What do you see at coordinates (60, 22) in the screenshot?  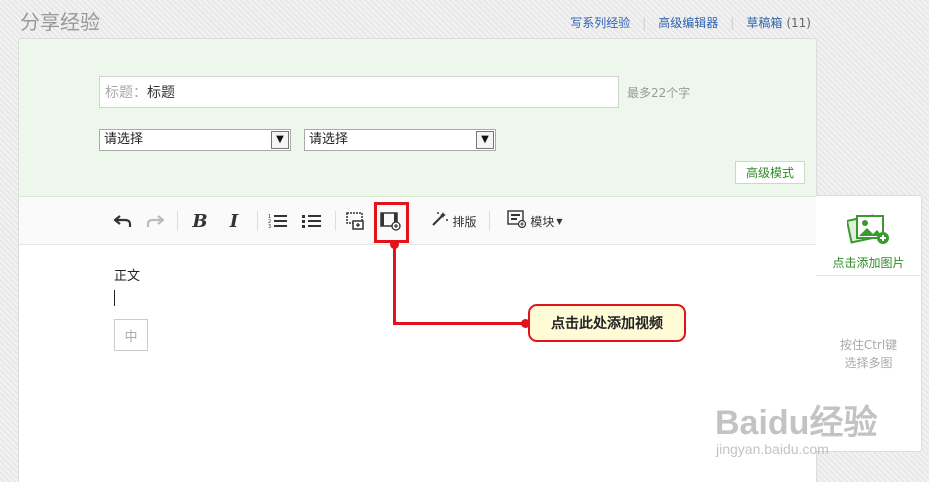 I see `page-title: 分享经验` at bounding box center [60, 22].